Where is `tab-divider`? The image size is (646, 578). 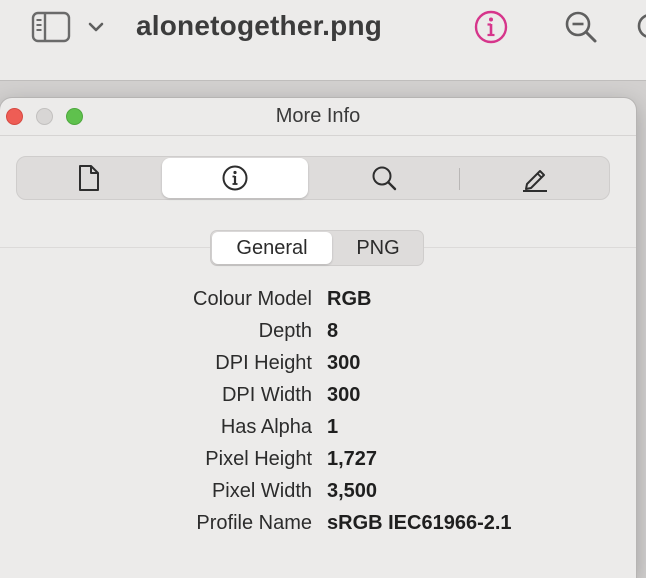
tab-divider is located at coordinates (459, 179).